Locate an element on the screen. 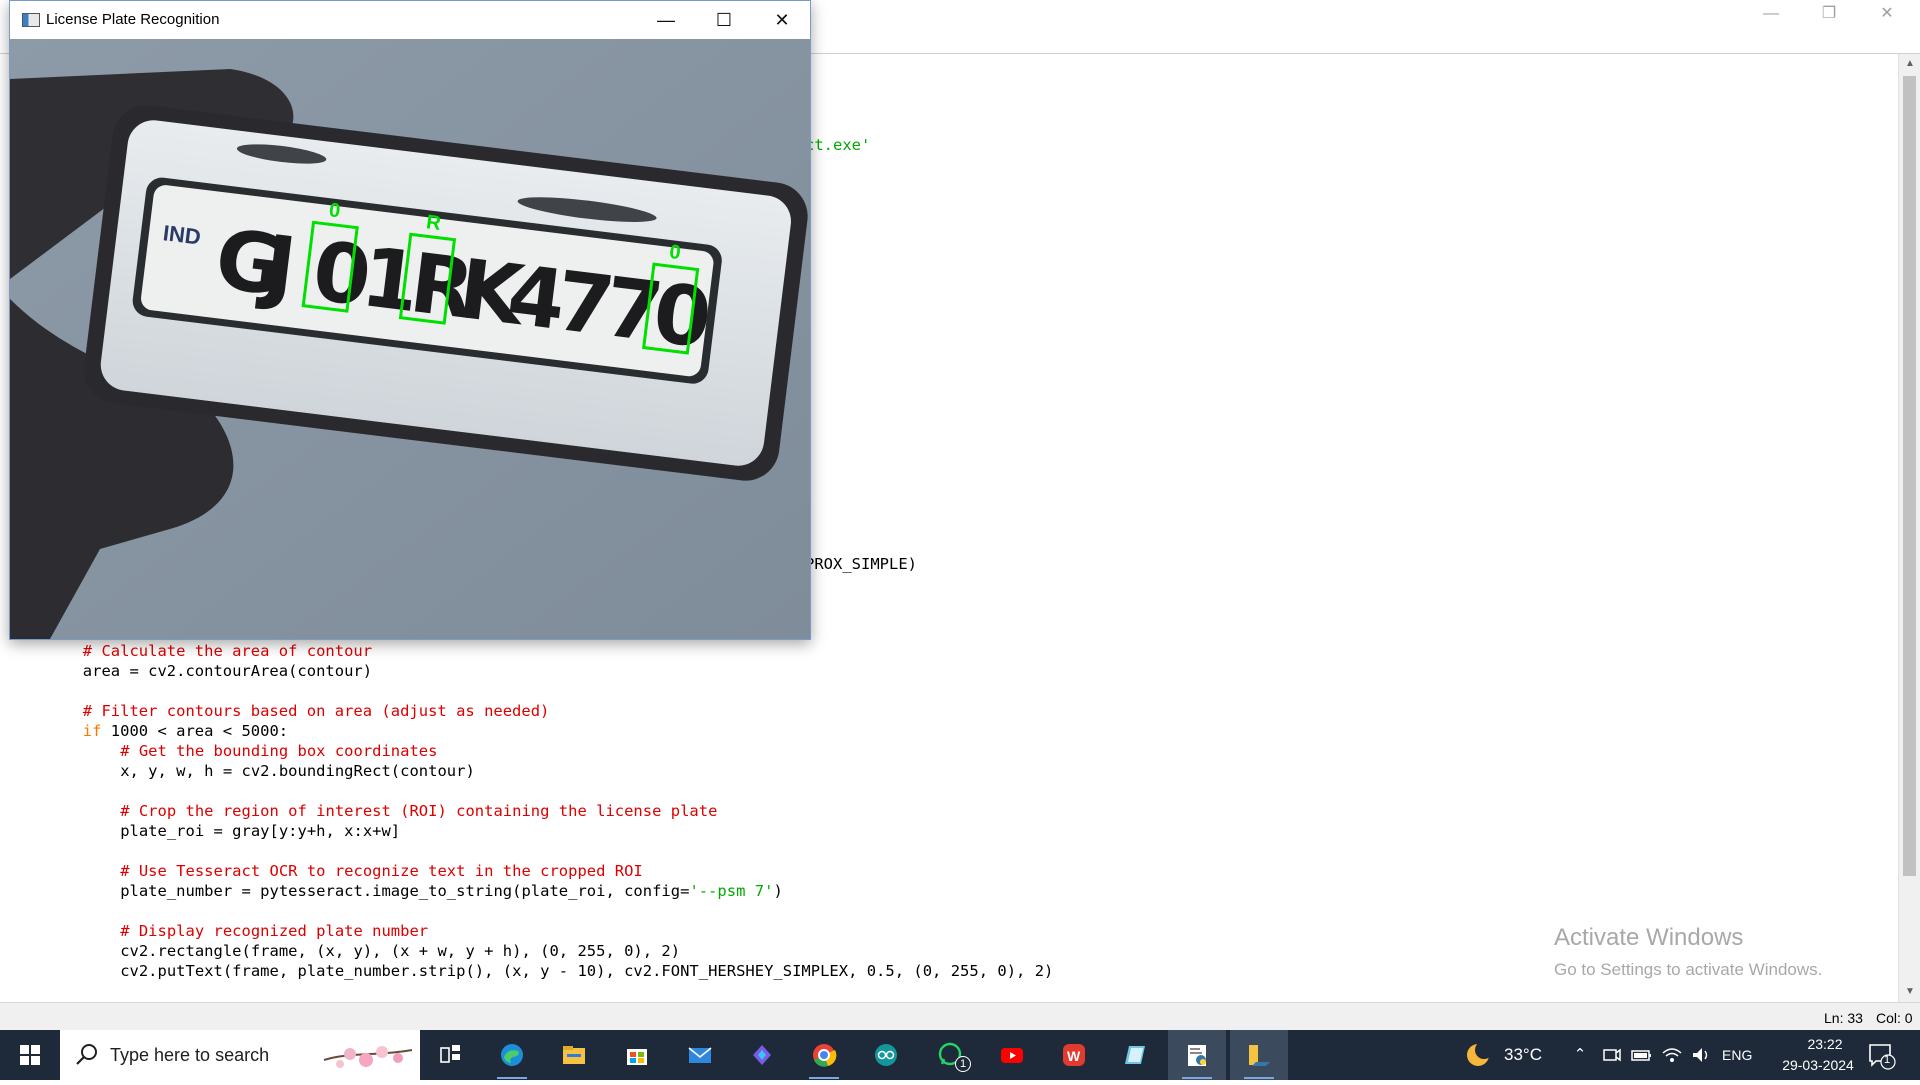  taskbar-wps-office-button: W is located at coordinates (1074, 1055).